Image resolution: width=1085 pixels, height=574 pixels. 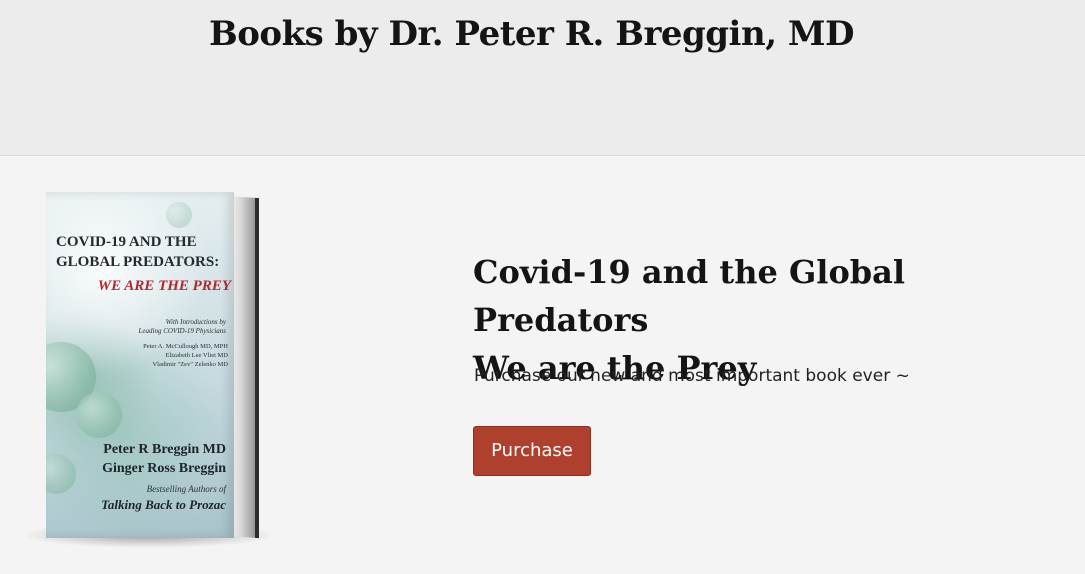 What do you see at coordinates (126, 242) in the screenshot?
I see `cover-title-line: COVID-19 AND THE` at bounding box center [126, 242].